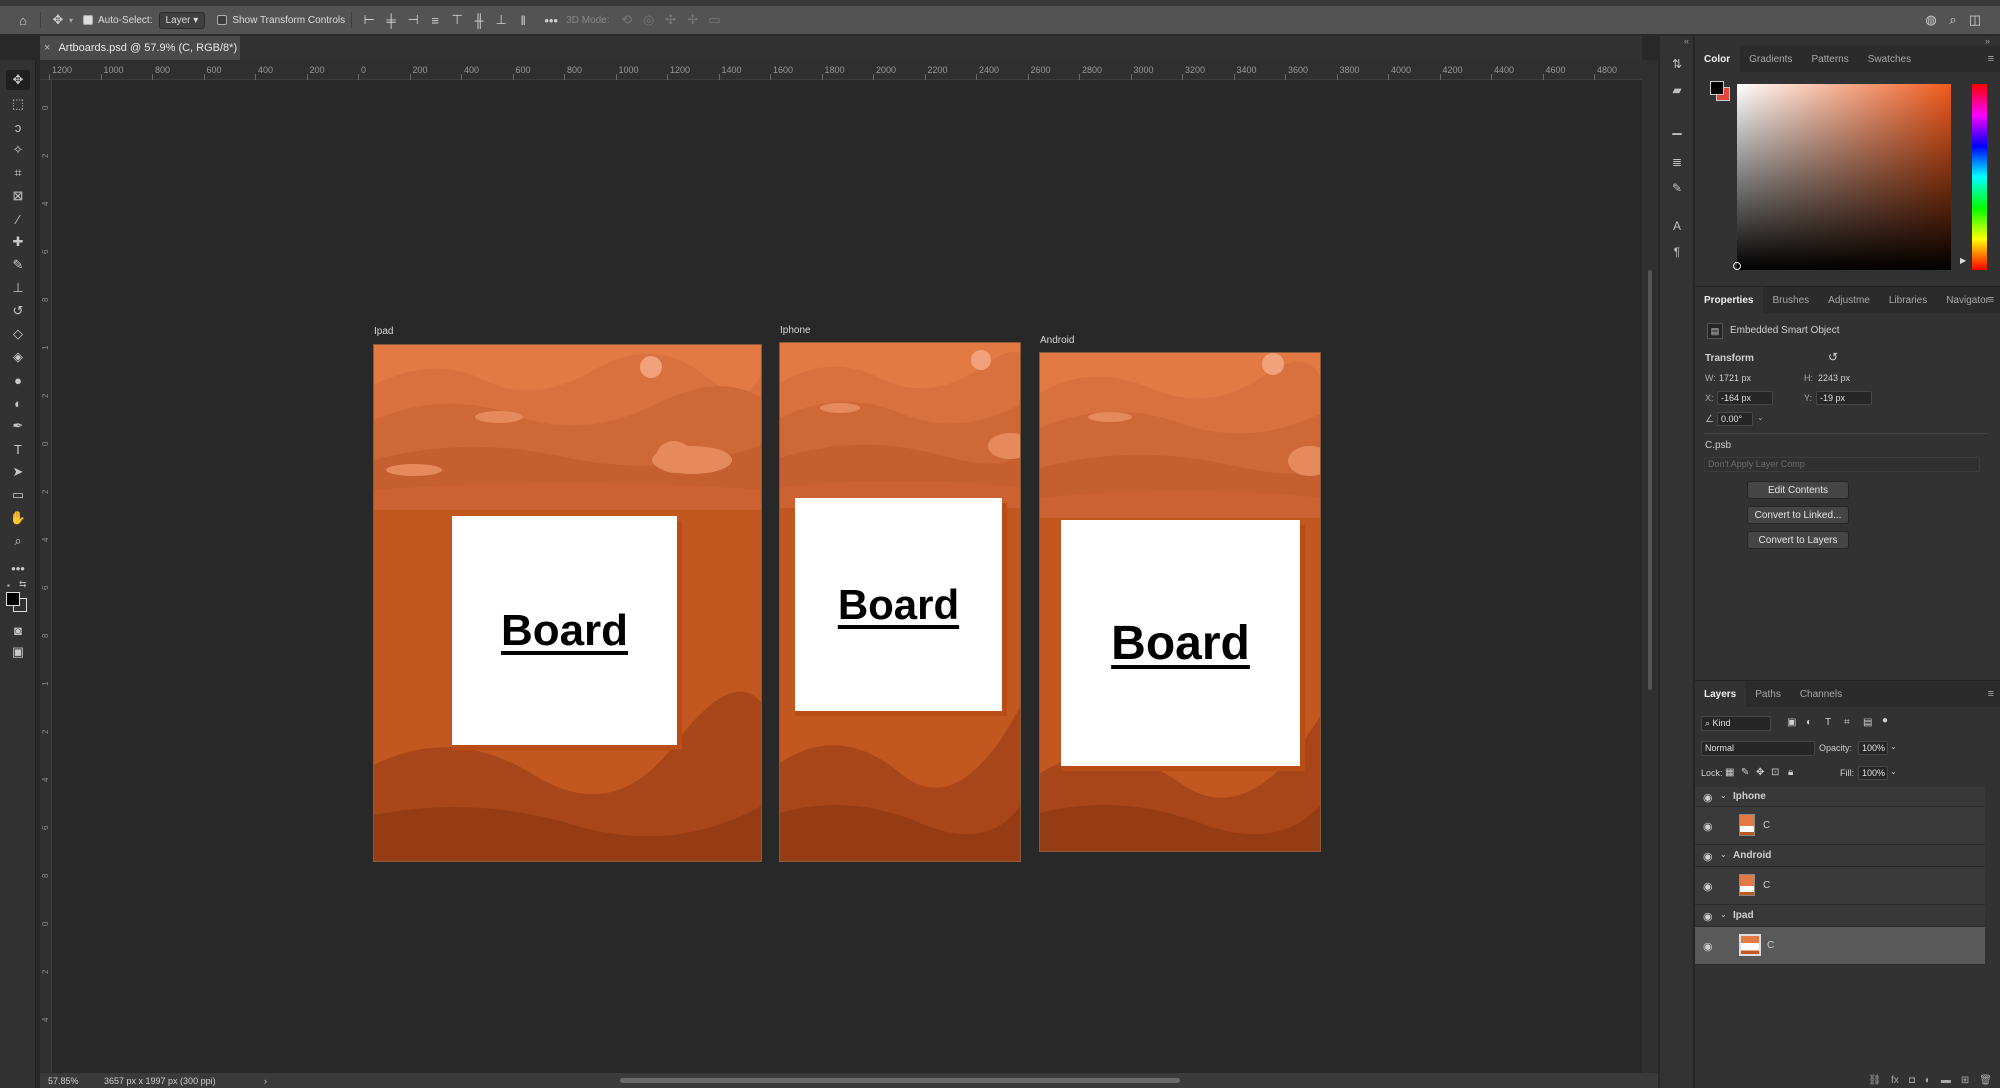 This screenshot has height=1088, width=2000. What do you see at coordinates (1737, 266) in the screenshot?
I see `color-picker-handle` at bounding box center [1737, 266].